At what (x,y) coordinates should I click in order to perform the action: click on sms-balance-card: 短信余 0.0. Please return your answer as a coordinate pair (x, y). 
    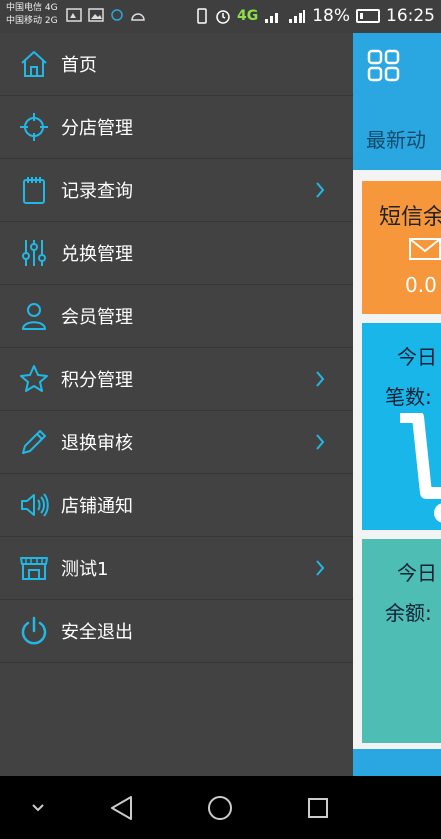
    Looking at the image, I should click on (401, 247).